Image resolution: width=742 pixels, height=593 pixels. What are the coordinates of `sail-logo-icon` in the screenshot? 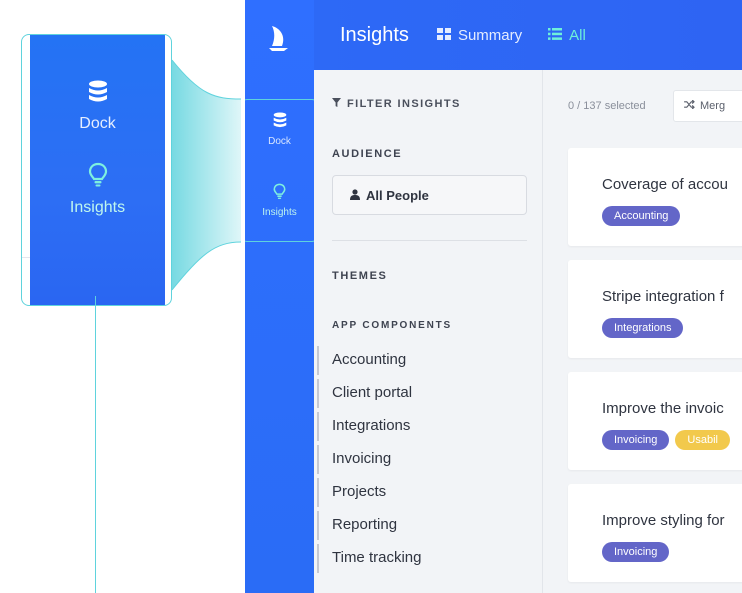 It's located at (278, 38).